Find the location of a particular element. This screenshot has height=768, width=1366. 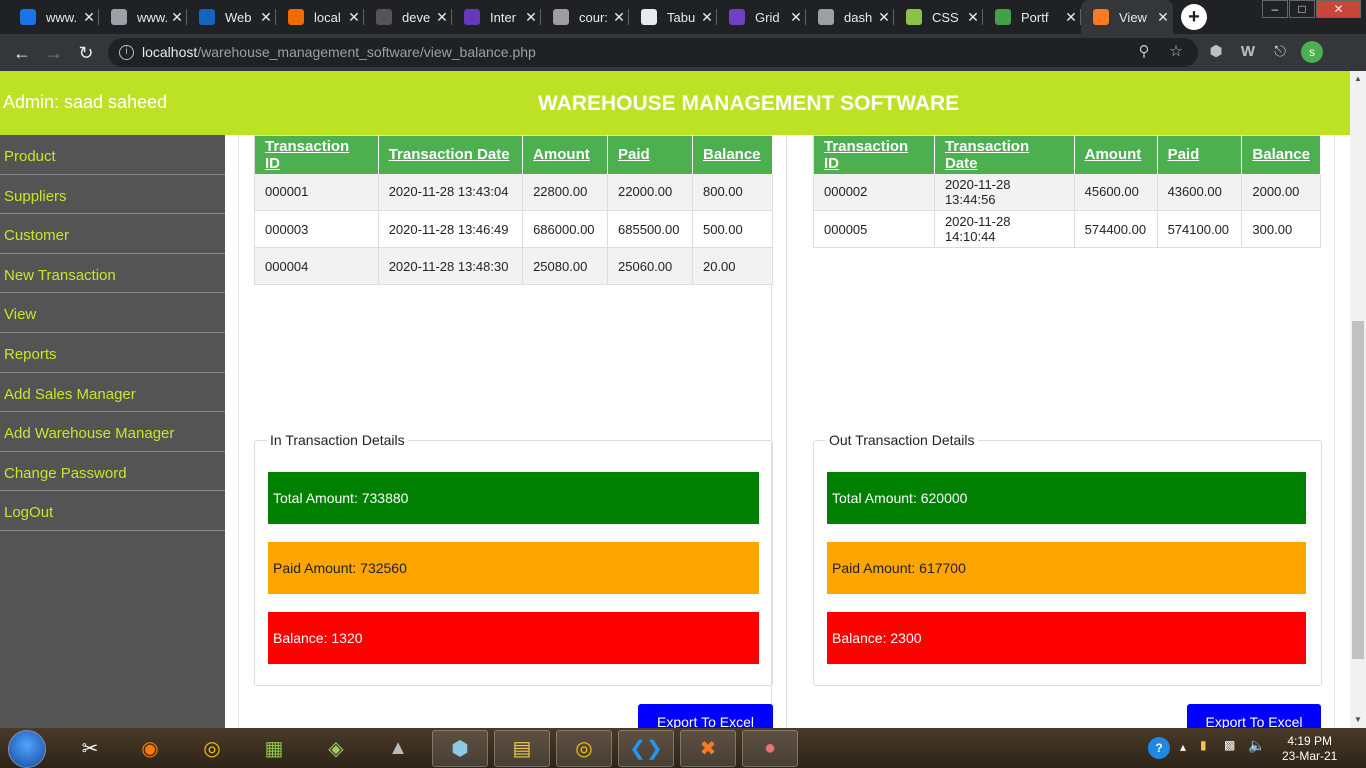

start-button is located at coordinates (27, 749).